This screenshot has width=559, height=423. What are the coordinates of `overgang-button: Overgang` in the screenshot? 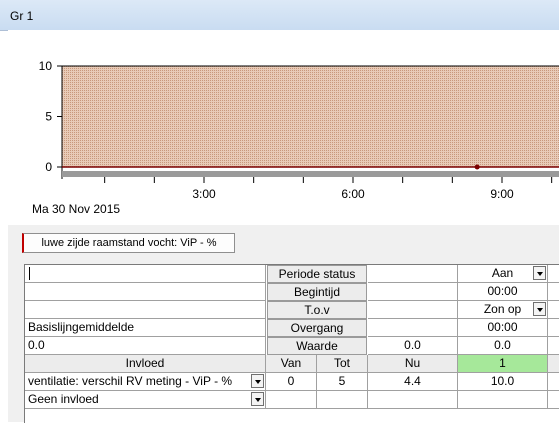 It's located at (317, 328).